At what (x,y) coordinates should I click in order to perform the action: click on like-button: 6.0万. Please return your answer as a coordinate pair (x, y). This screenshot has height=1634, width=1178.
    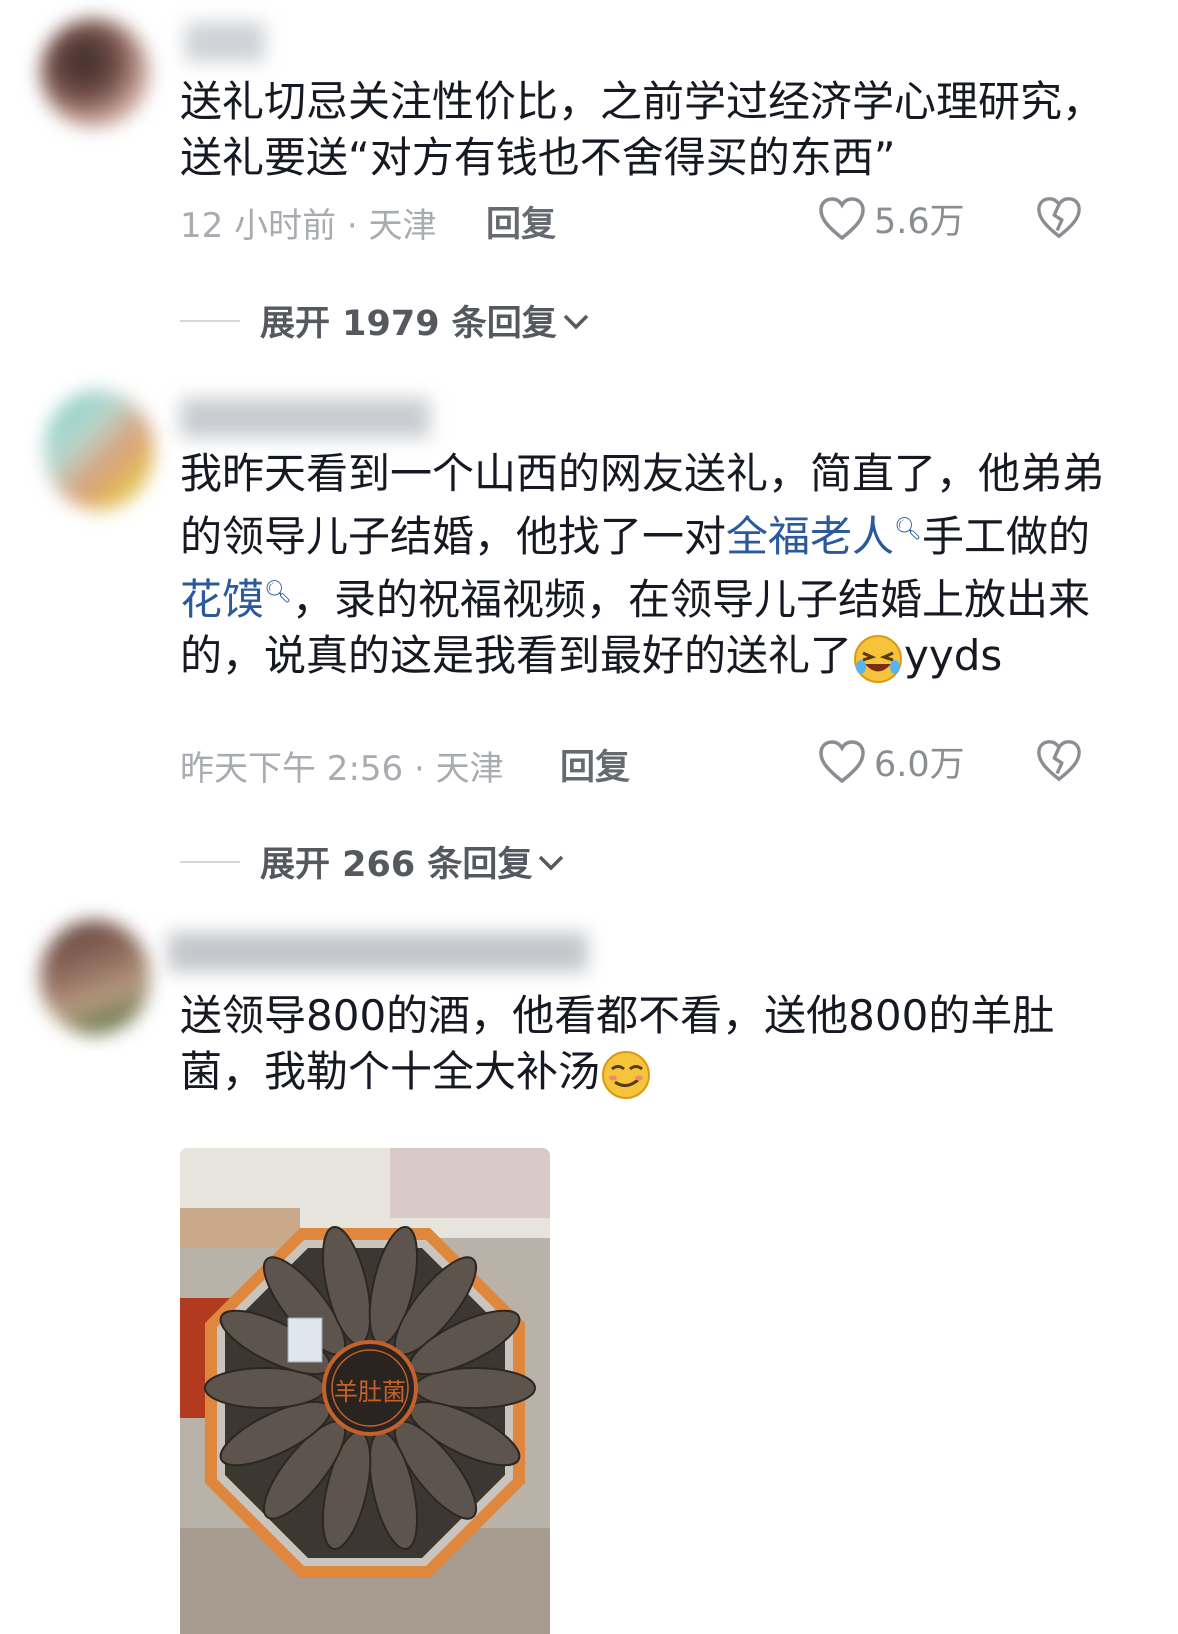
    Looking at the image, I should click on (891, 761).